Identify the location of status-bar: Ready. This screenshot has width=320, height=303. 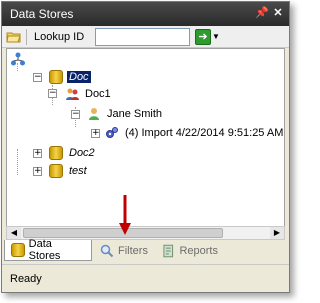
(145, 278).